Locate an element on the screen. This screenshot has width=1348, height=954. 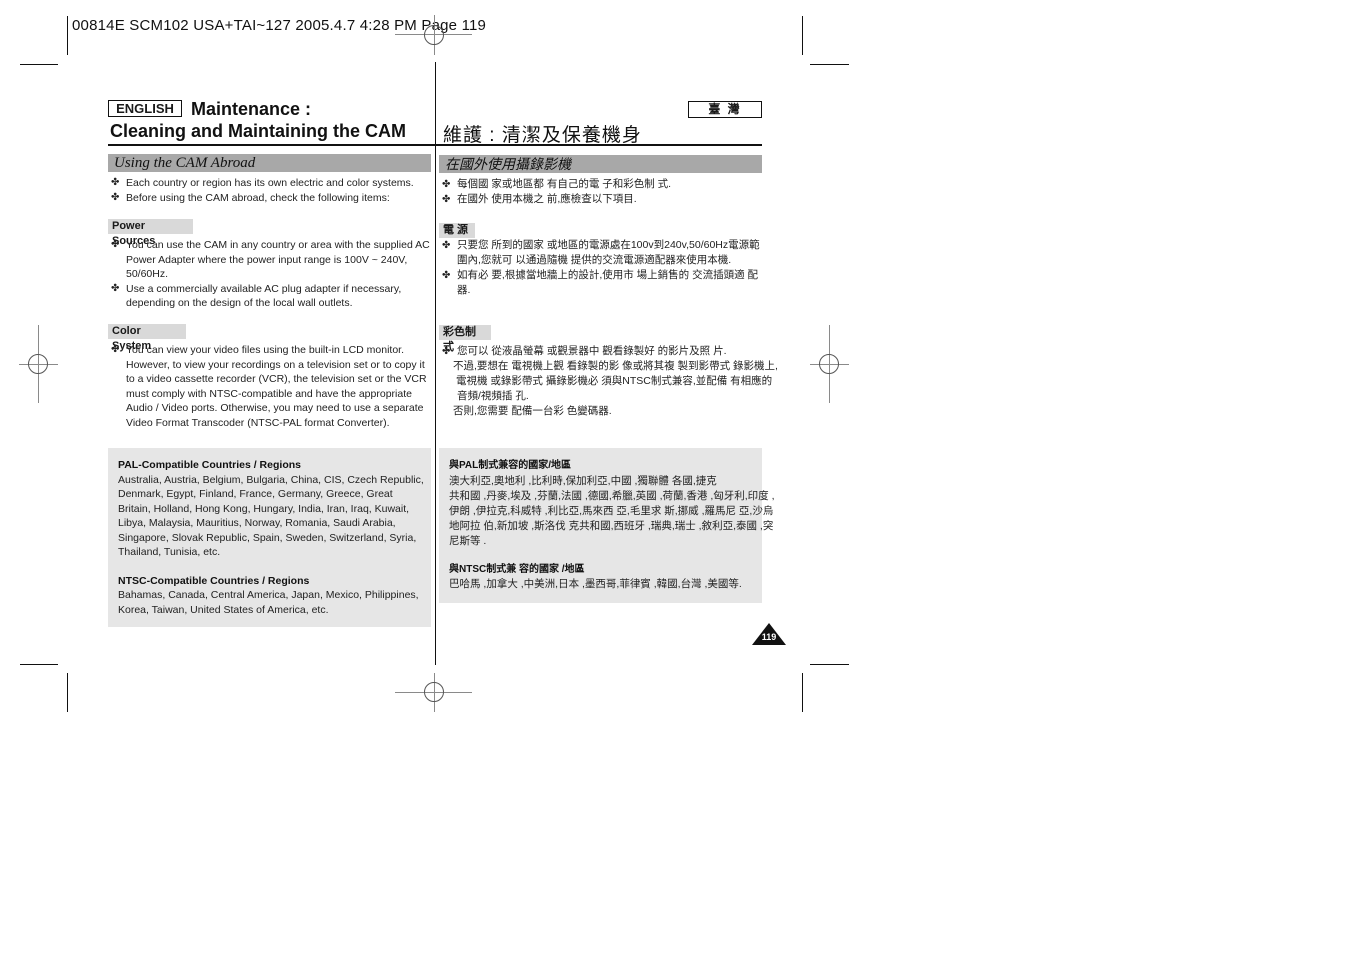
language-label-taiwan: 臺 灣 is located at coordinates (725, 109).